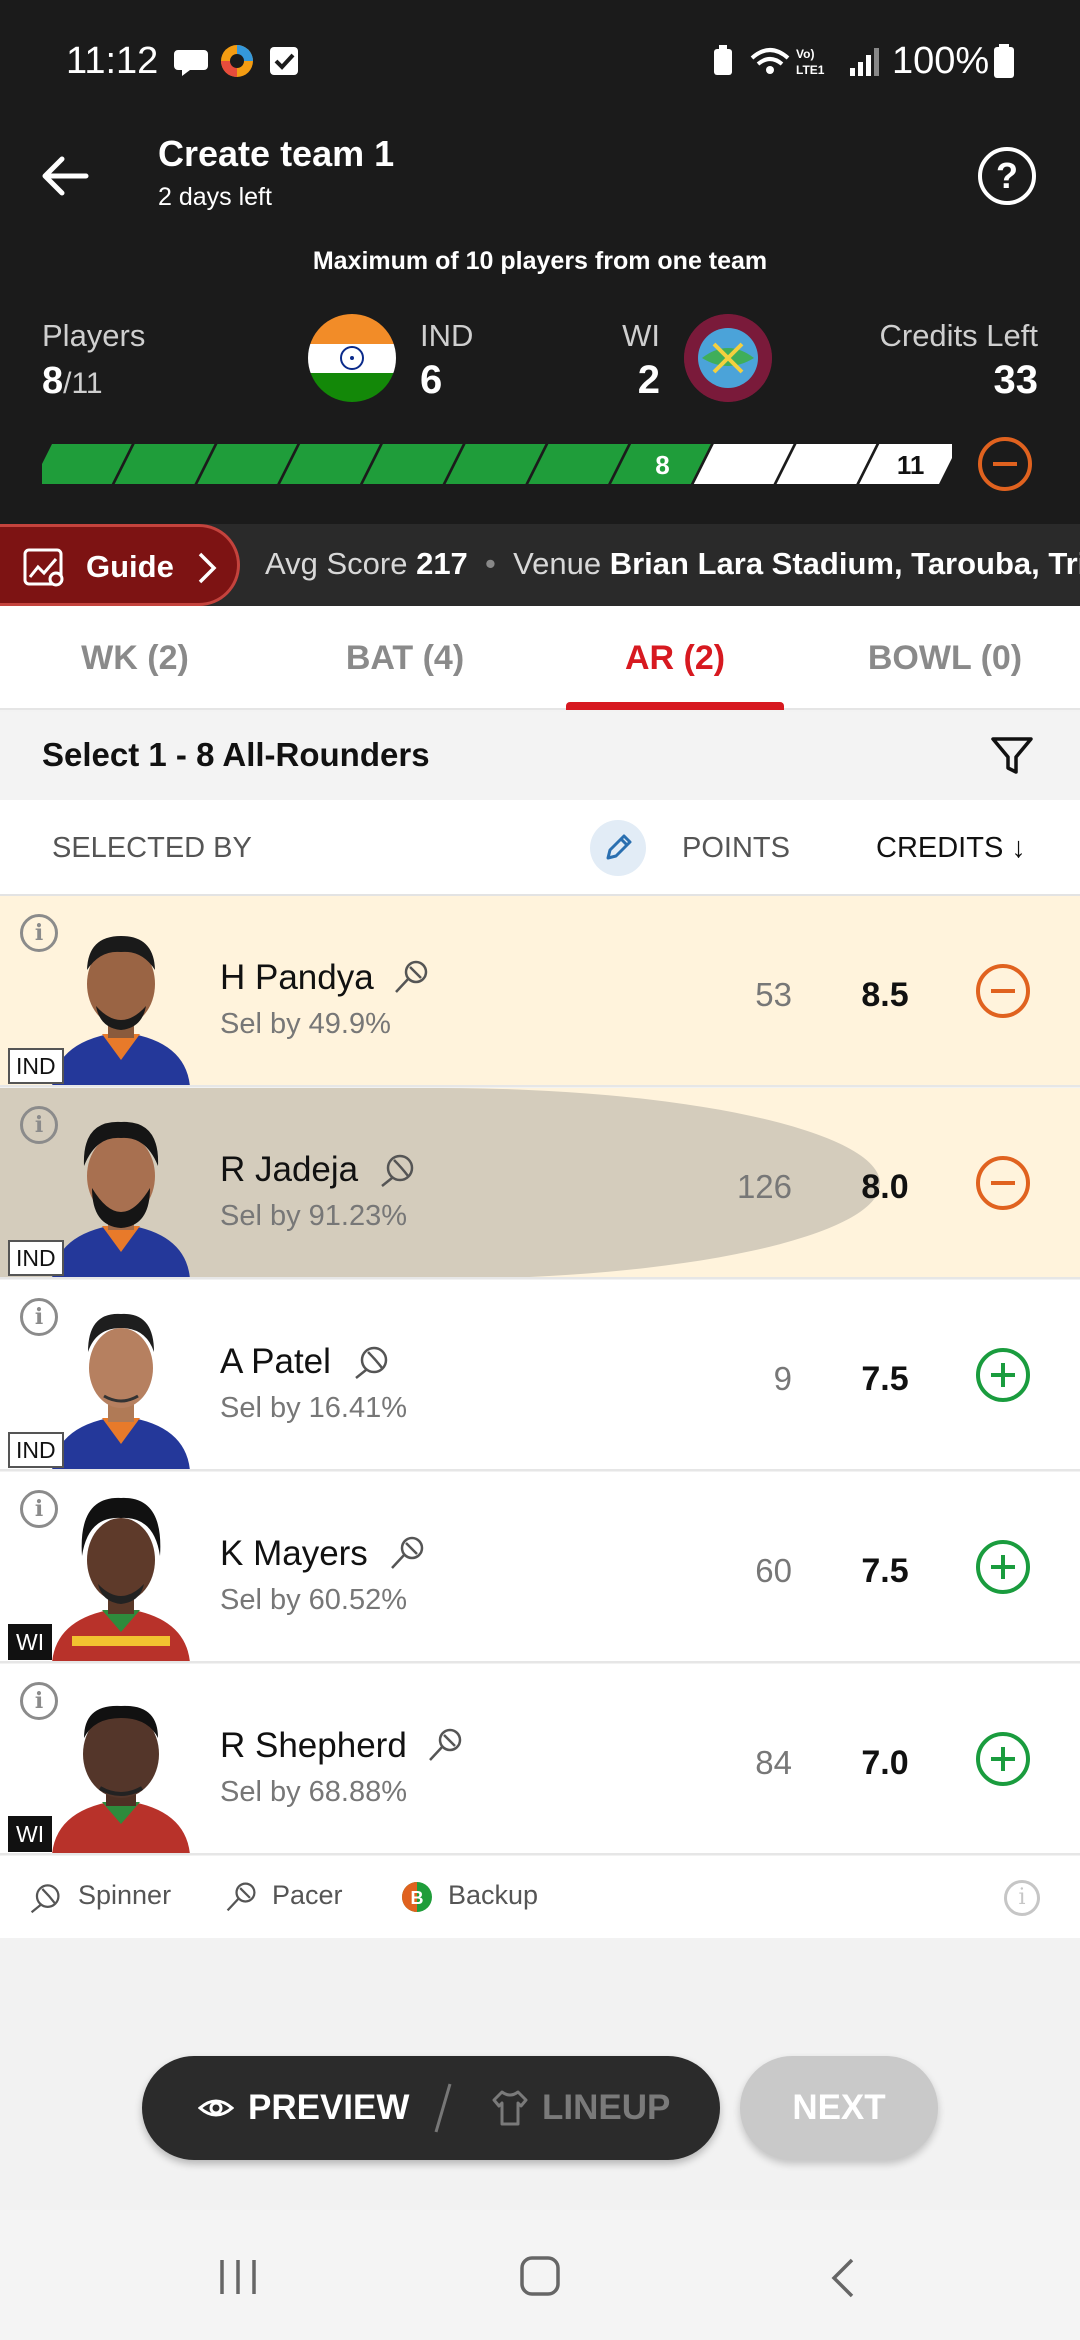 The height and width of the screenshot is (2340, 1080). I want to click on backup-icon: B, so click(417, 1897).